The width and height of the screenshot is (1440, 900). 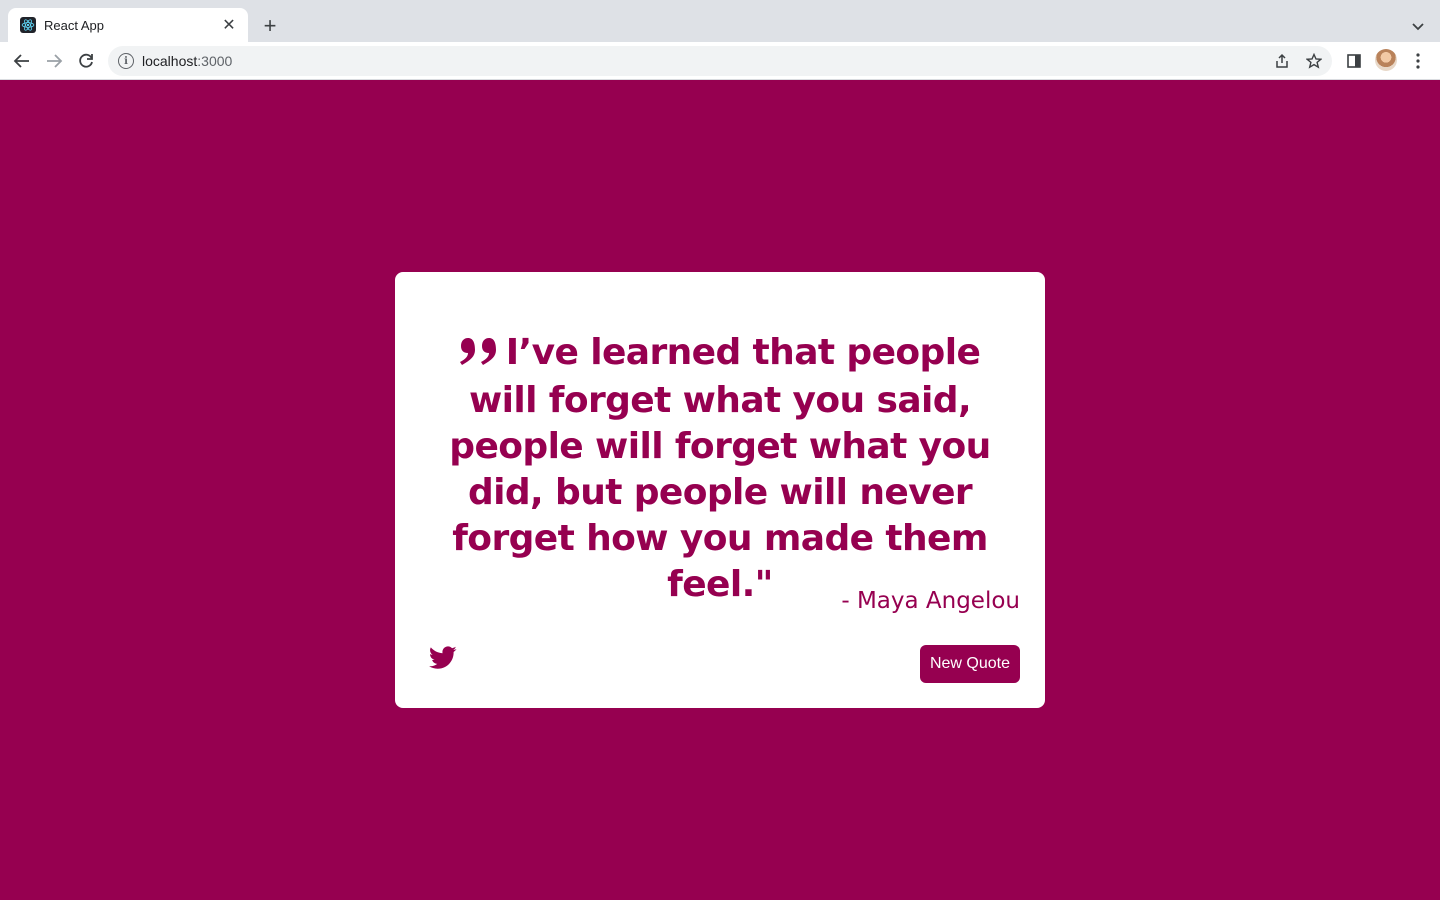 What do you see at coordinates (86, 61) in the screenshot?
I see `reload-icon` at bounding box center [86, 61].